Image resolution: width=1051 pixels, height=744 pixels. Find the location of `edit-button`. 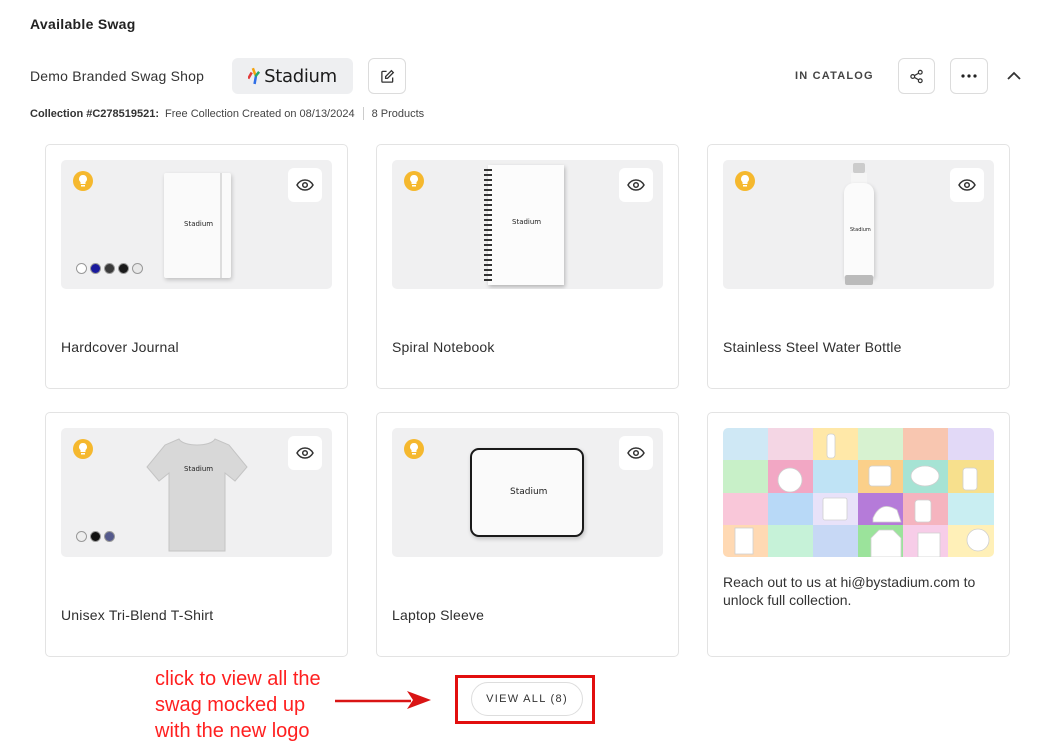

edit-button is located at coordinates (387, 76).